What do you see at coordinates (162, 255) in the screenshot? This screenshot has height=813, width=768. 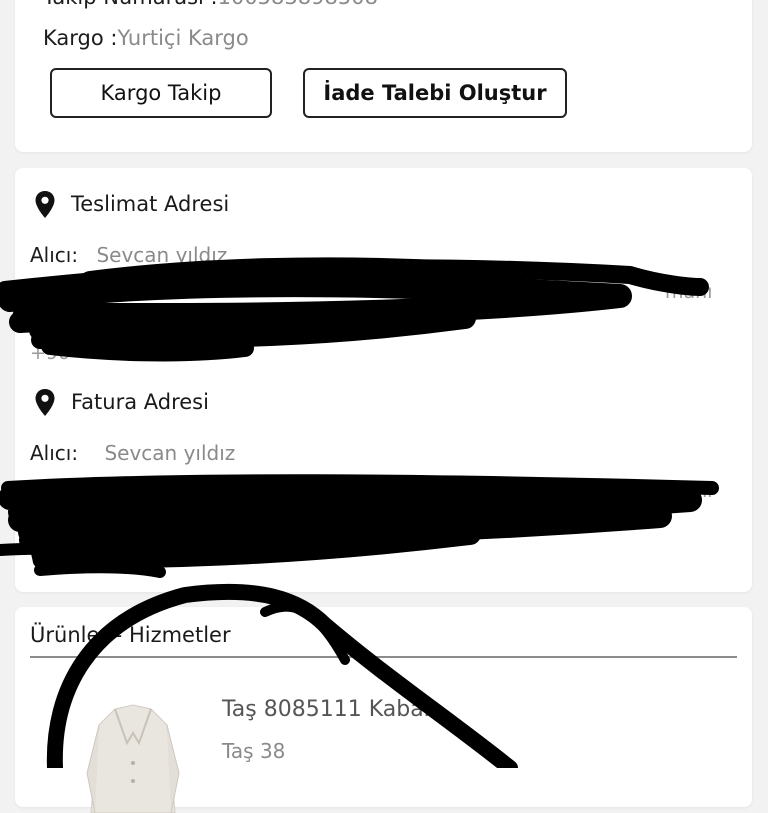 I see `delivery-recipient-name: Sevcan yıldız` at bounding box center [162, 255].